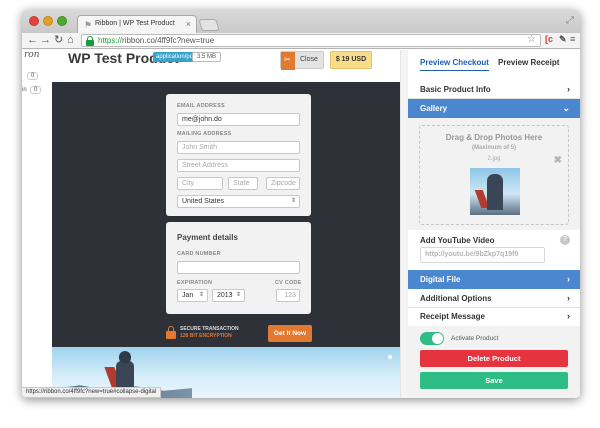  Describe the element at coordinates (494, 316) in the screenshot. I see `section-receipt-message: Receipt Message ›` at that location.